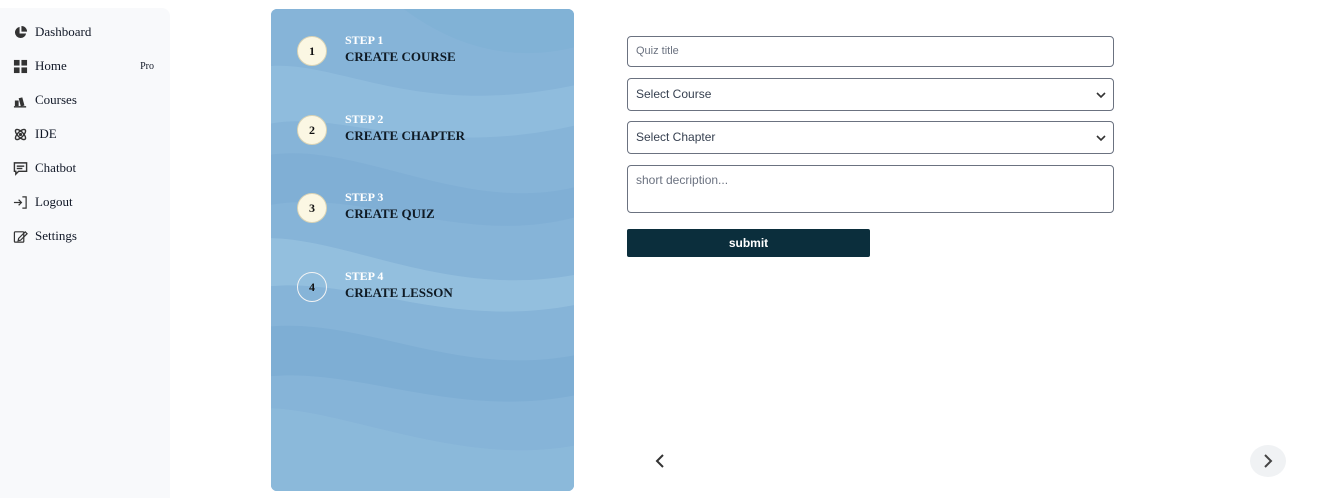  What do you see at coordinates (56, 235) in the screenshot?
I see `sidebar-item-label: Settings` at bounding box center [56, 235].